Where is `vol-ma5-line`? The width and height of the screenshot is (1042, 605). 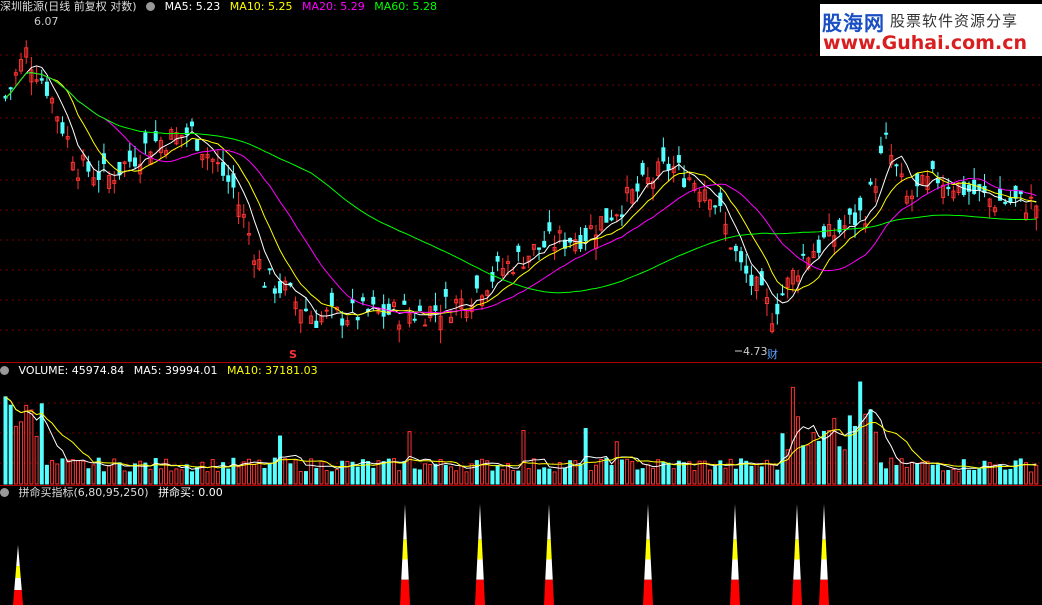
vol-ma5-line is located at coordinates (521, 433).